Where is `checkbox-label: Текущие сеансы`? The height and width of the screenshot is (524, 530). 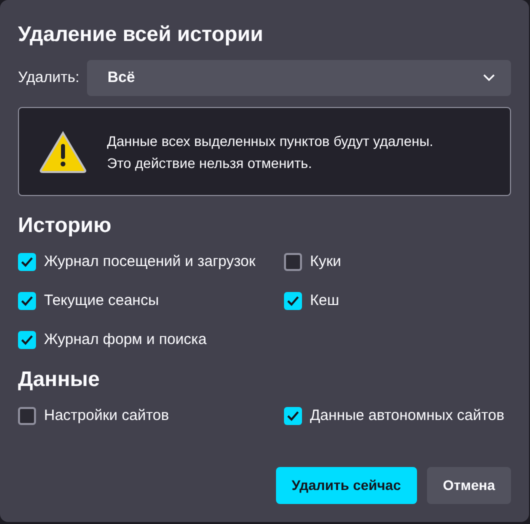
checkbox-label: Текущие сеансы is located at coordinates (101, 300).